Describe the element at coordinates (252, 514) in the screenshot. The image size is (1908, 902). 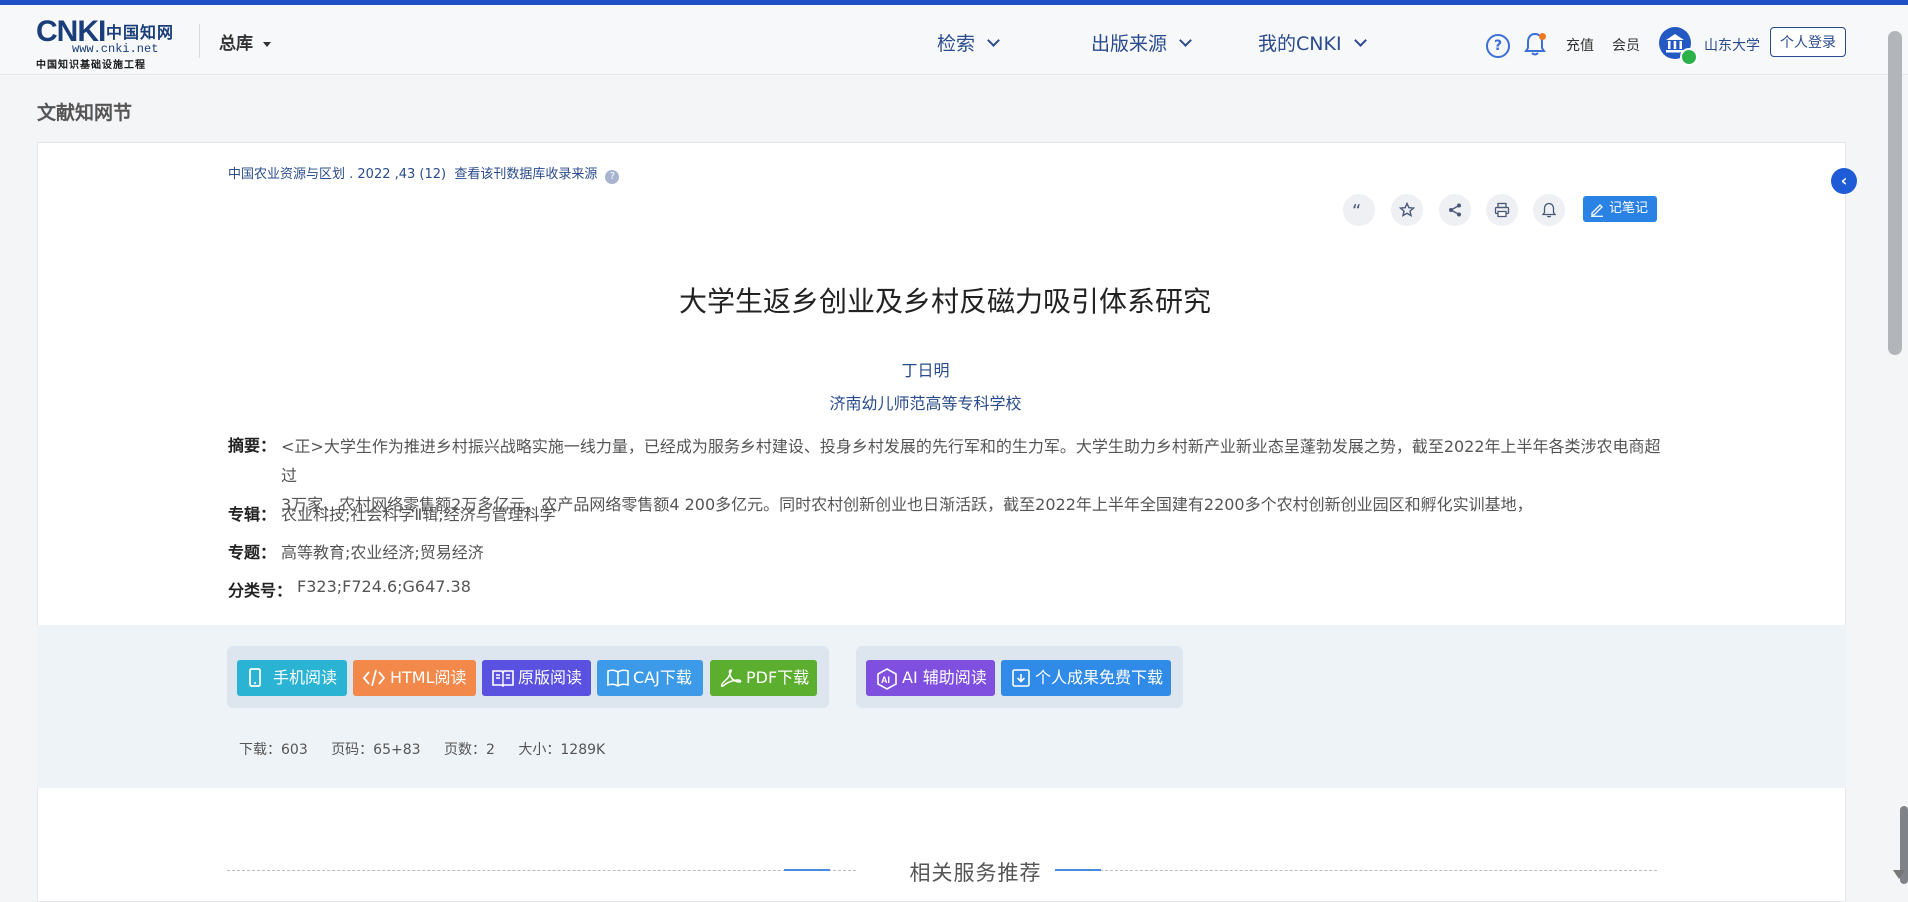
I see `series-label: 专辑：` at that location.